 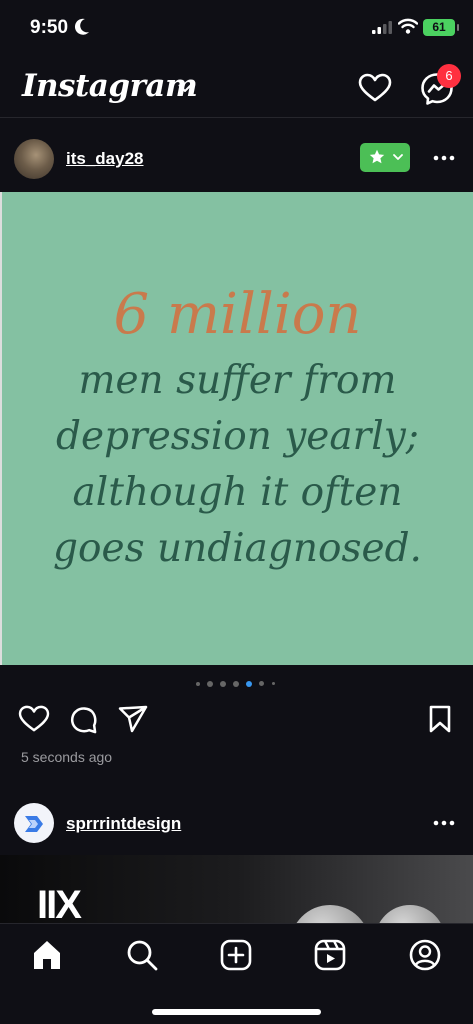 What do you see at coordinates (47, 955) in the screenshot?
I see `home-icon` at bounding box center [47, 955].